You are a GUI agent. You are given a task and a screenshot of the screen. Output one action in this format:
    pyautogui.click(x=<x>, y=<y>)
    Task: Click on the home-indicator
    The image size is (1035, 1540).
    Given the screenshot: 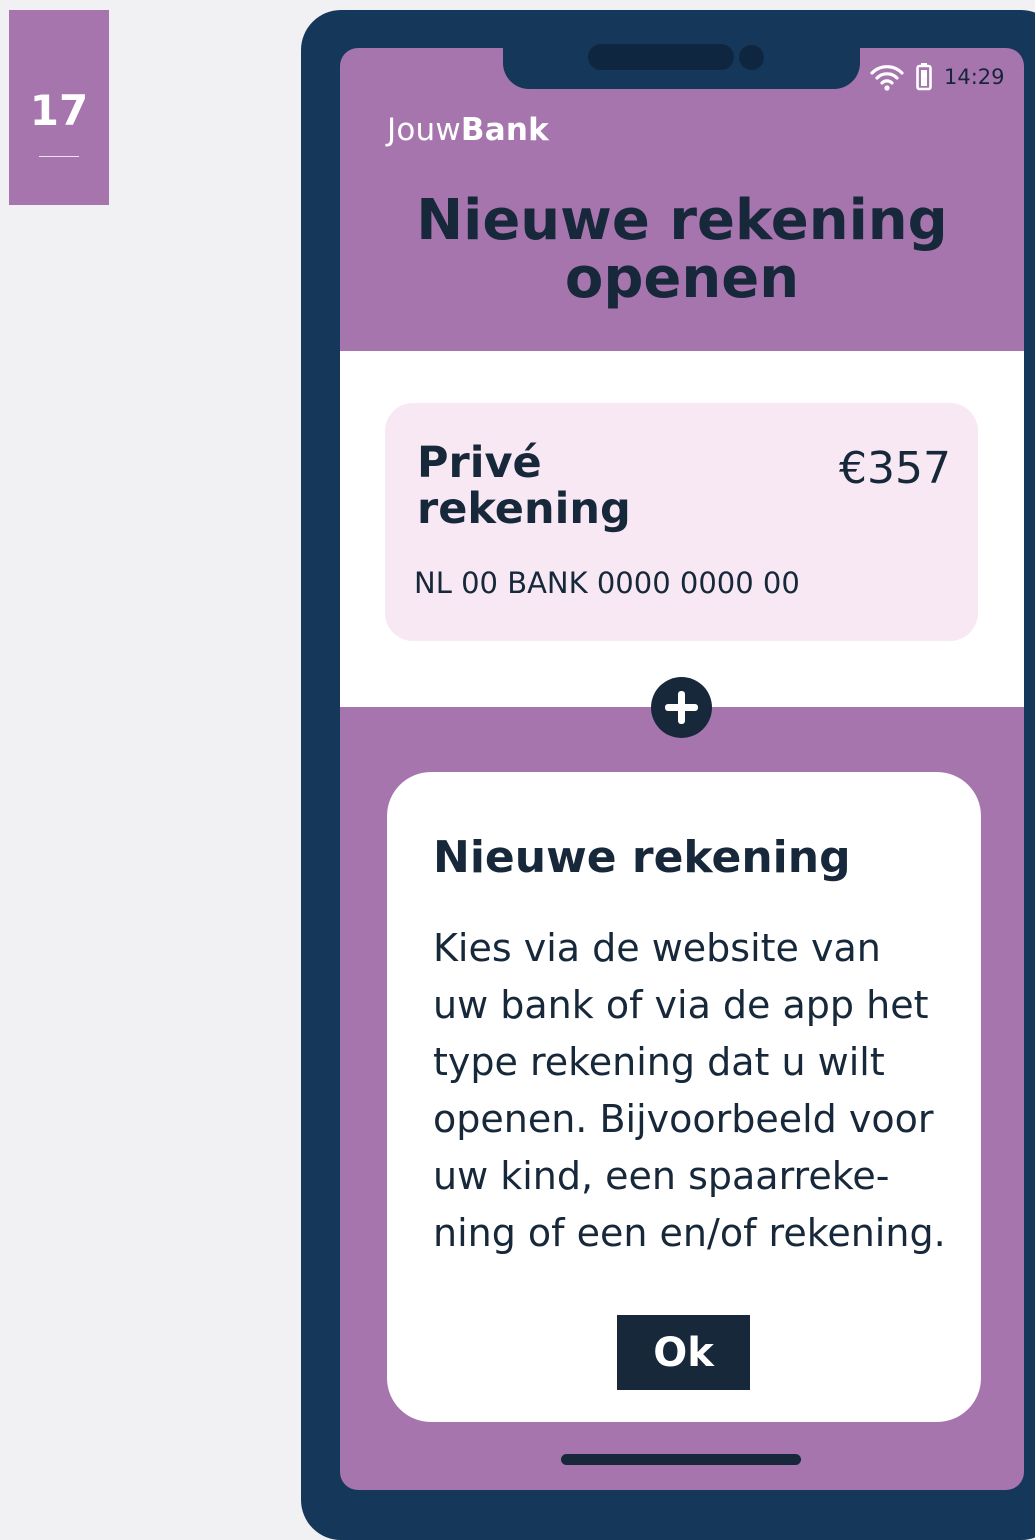 What is the action you would take?
    pyautogui.click(x=681, y=1459)
    